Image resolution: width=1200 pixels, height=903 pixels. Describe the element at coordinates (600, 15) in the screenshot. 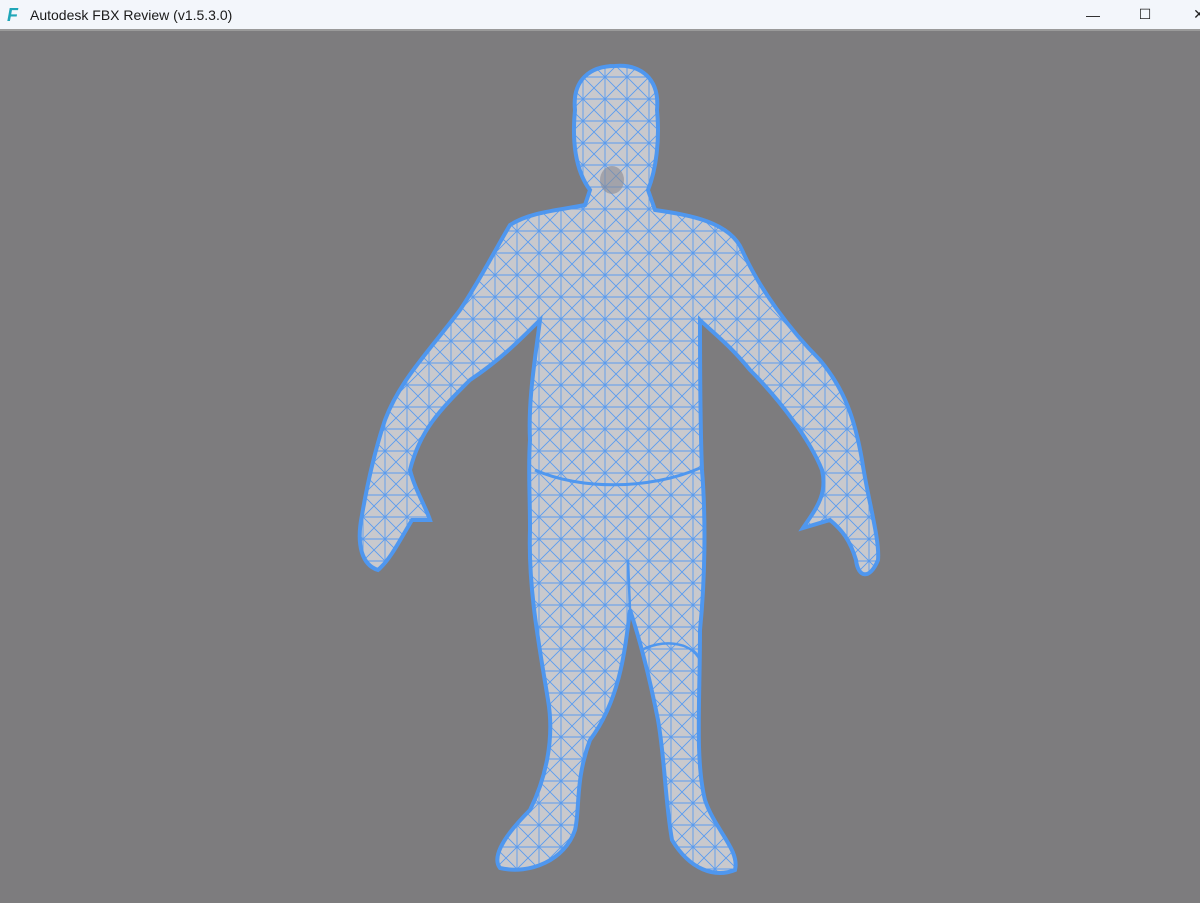

I see `title-bar: F Autodesk FBX Review (v1.5.3.0) — ☐ ✕` at that location.